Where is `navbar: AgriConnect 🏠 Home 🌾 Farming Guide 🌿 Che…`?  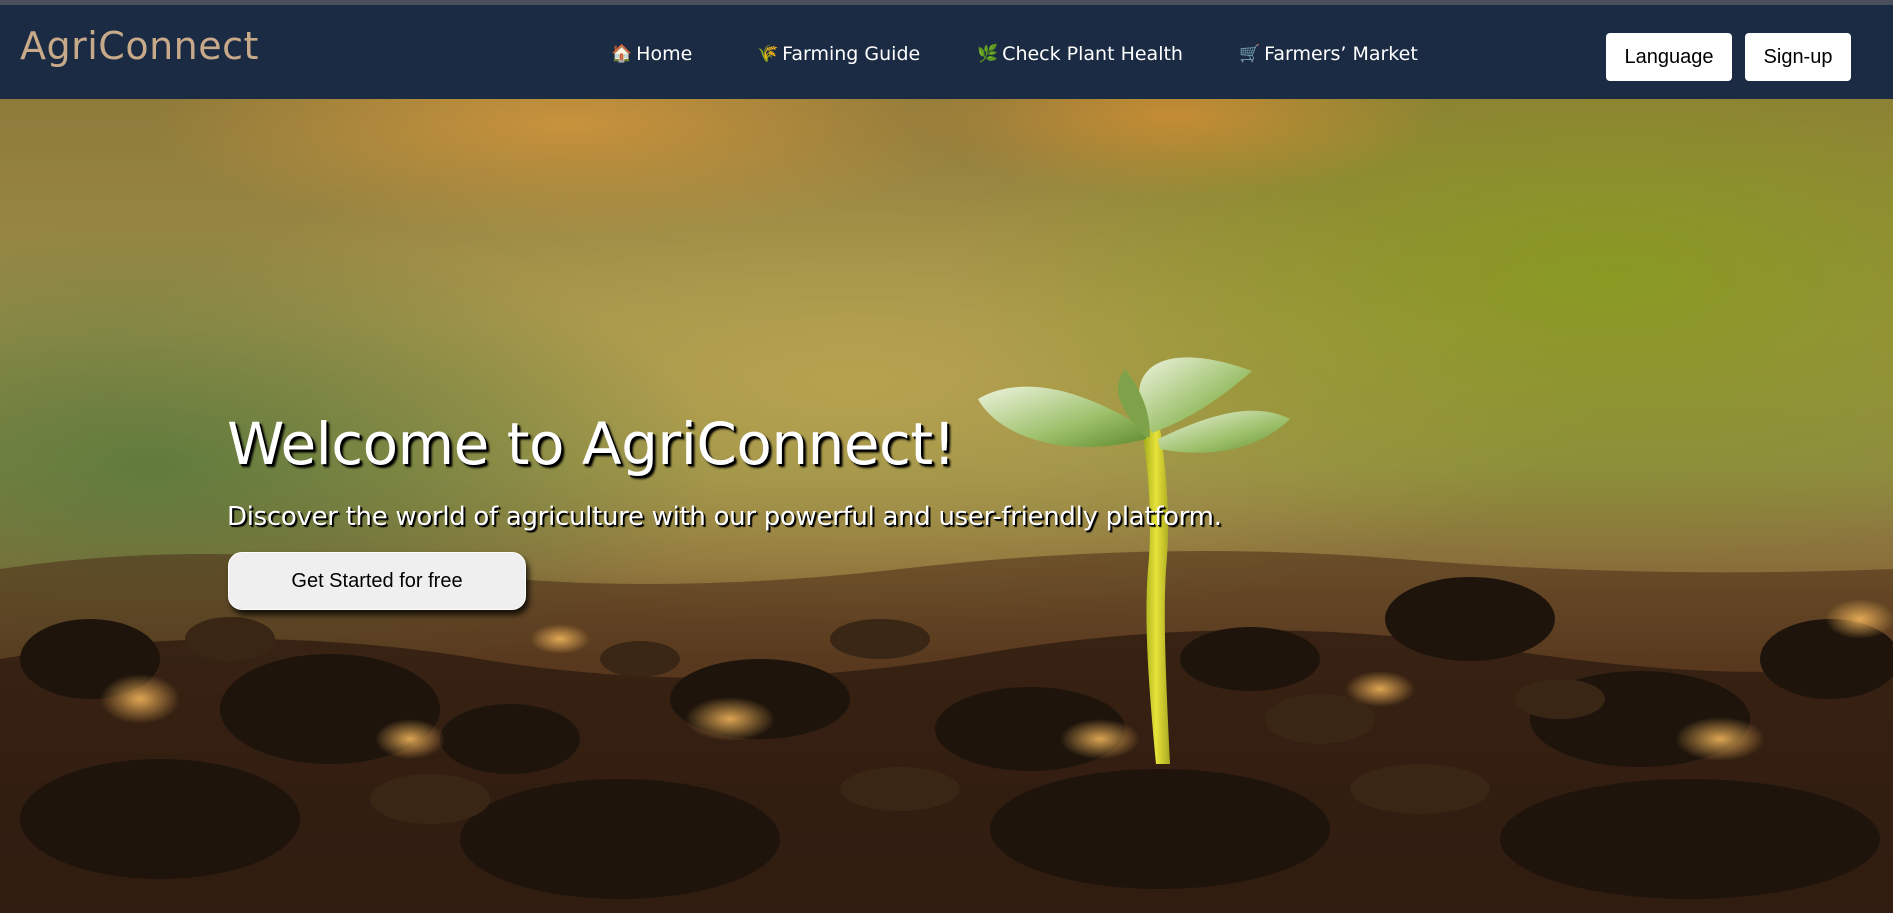 navbar: AgriConnect 🏠 Home 🌾 Farming Guide 🌿 Che… is located at coordinates (946, 52).